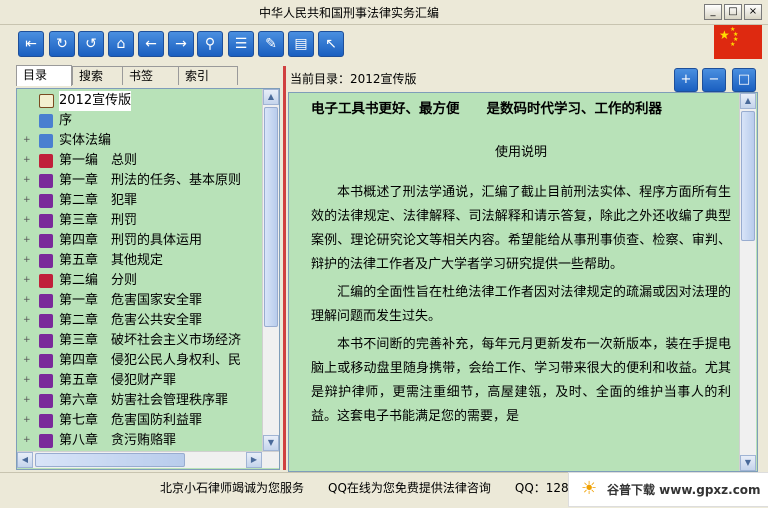 This screenshot has width=768, height=508. Describe the element at coordinates (85, 140) in the screenshot. I see `tree-item-label: 实体法编` at that location.